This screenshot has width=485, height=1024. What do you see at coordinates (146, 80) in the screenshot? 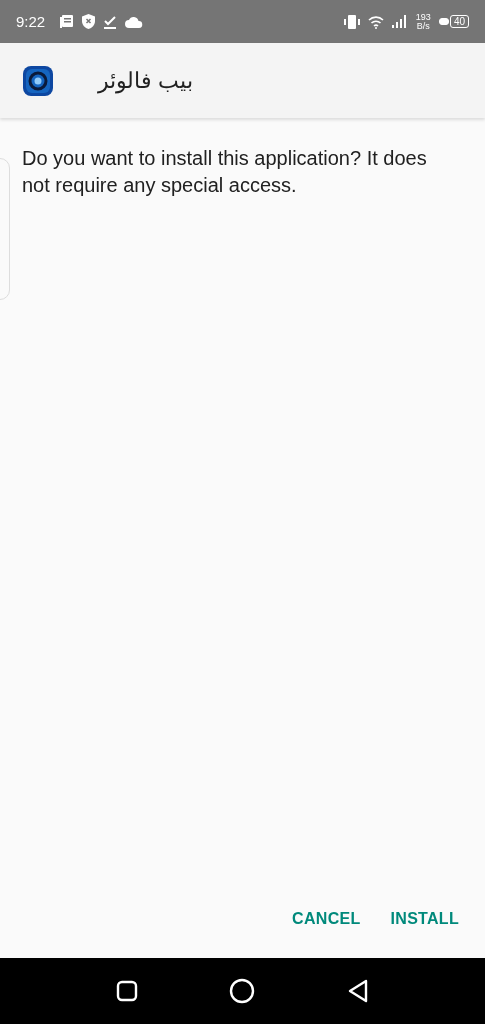
I see `app-name: بيب فالوئر` at bounding box center [146, 80].